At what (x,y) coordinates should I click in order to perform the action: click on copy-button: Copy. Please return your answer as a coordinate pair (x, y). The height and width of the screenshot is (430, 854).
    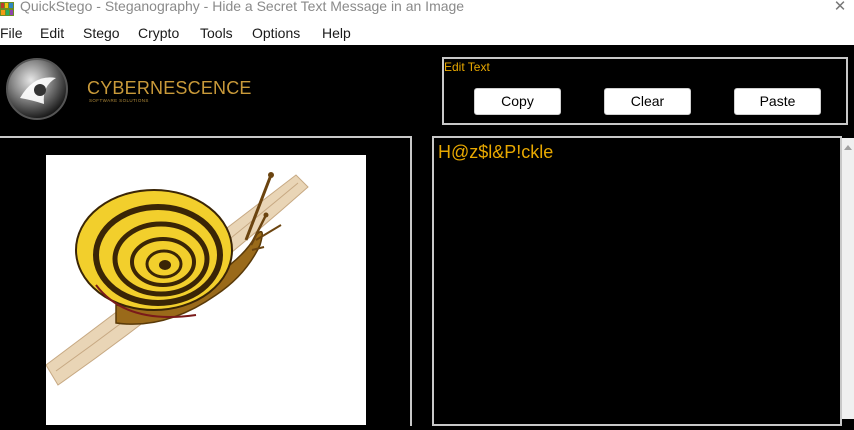
    Looking at the image, I should click on (517, 101).